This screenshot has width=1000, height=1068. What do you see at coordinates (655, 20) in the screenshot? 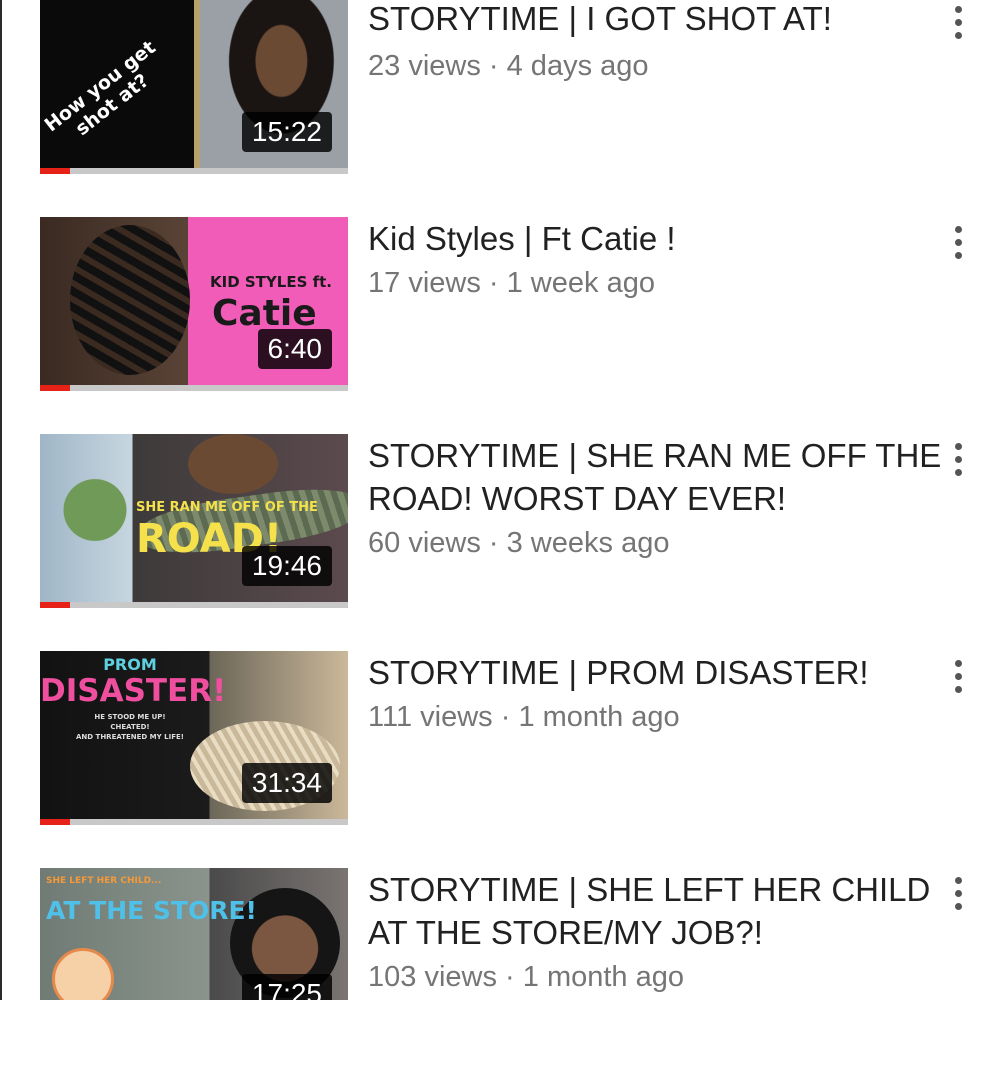
I see `video-title: STORYTIME | I GOT SHOT AT!` at bounding box center [655, 20].